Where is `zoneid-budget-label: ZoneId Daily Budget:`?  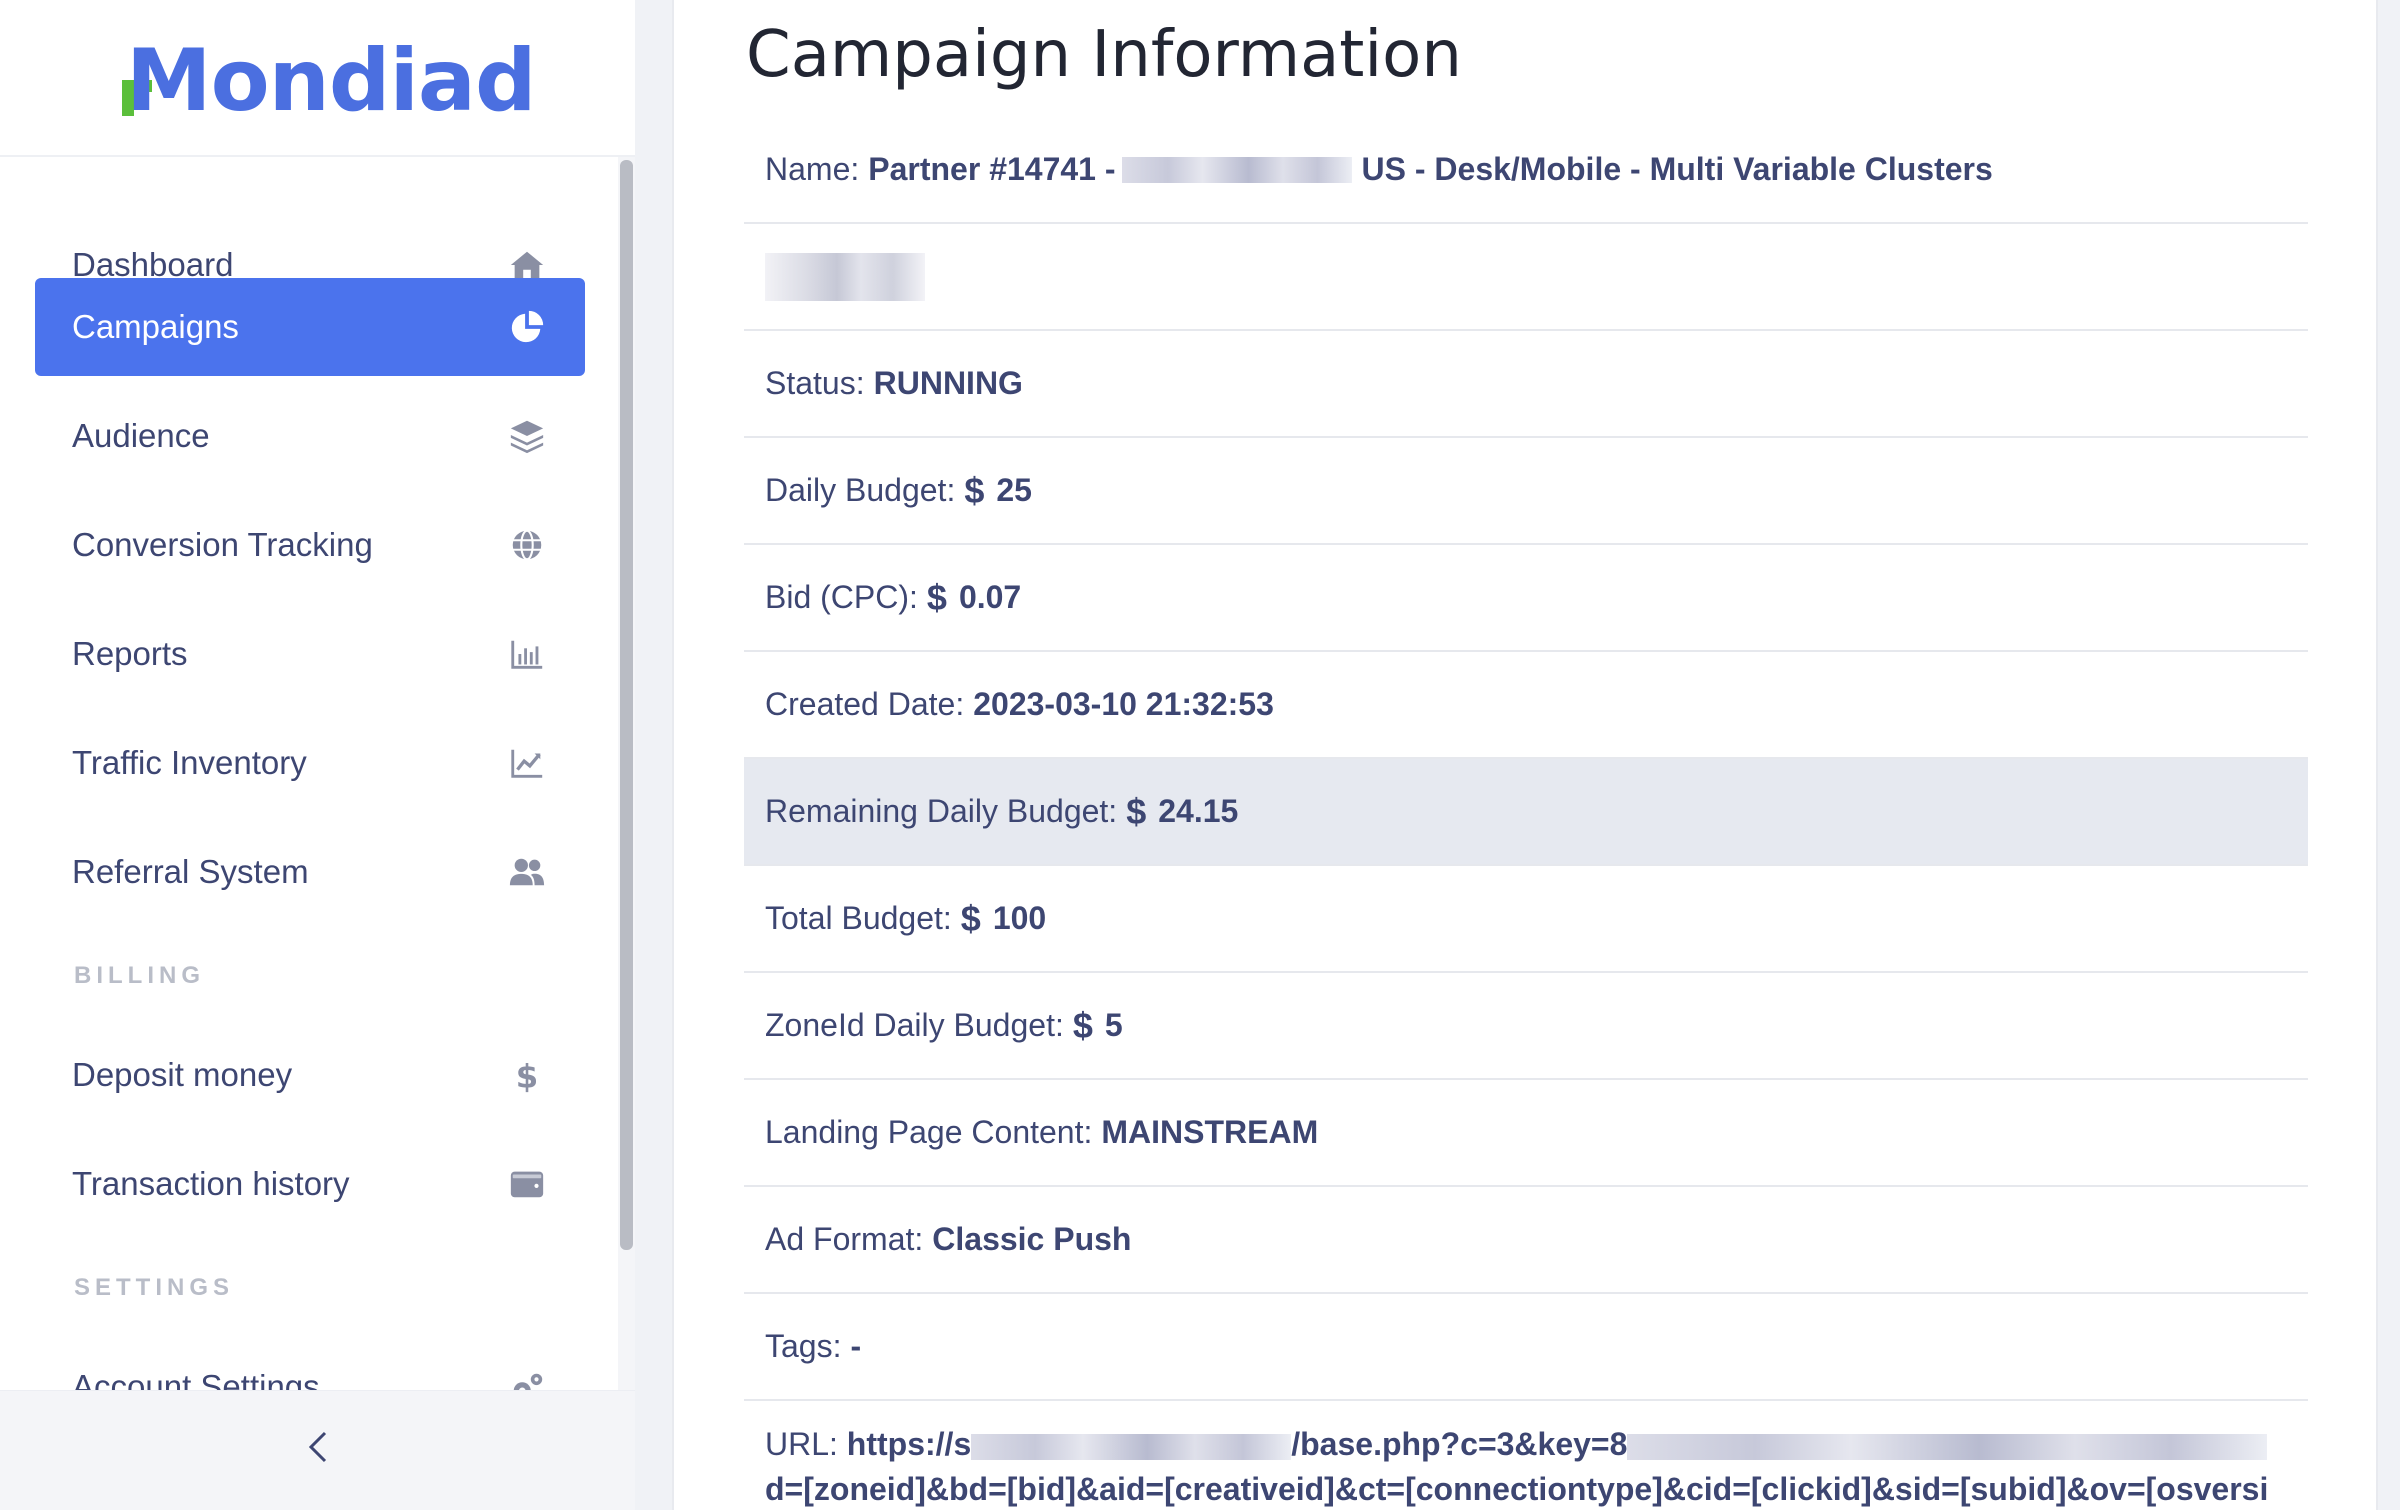 zoneid-budget-label: ZoneId Daily Budget: is located at coordinates (914, 1025).